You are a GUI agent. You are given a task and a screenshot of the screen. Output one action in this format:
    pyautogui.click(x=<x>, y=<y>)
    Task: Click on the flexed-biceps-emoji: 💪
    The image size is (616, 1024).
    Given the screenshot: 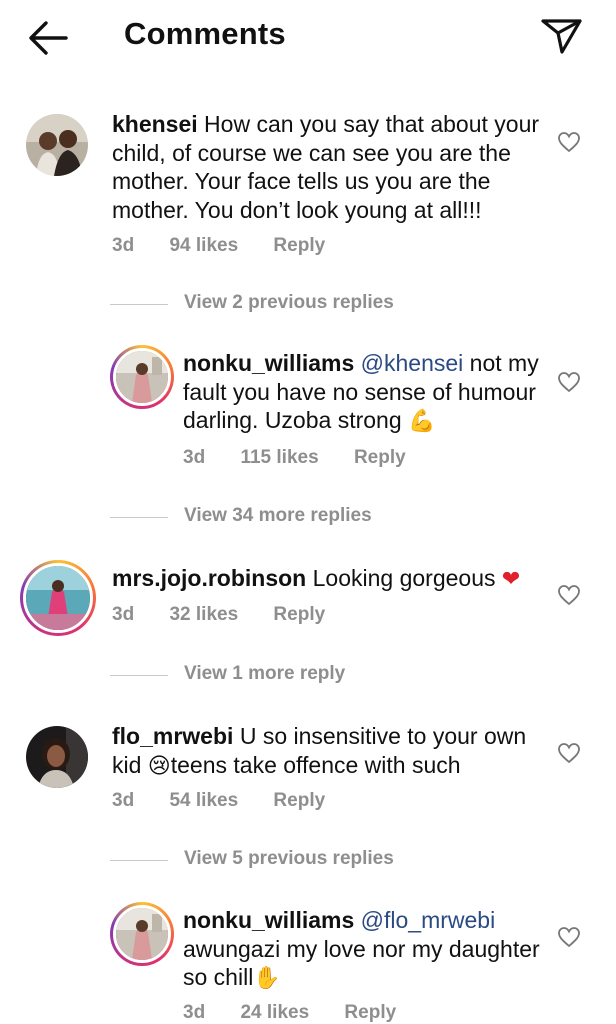 What is the action you would take?
    pyautogui.click(x=422, y=421)
    